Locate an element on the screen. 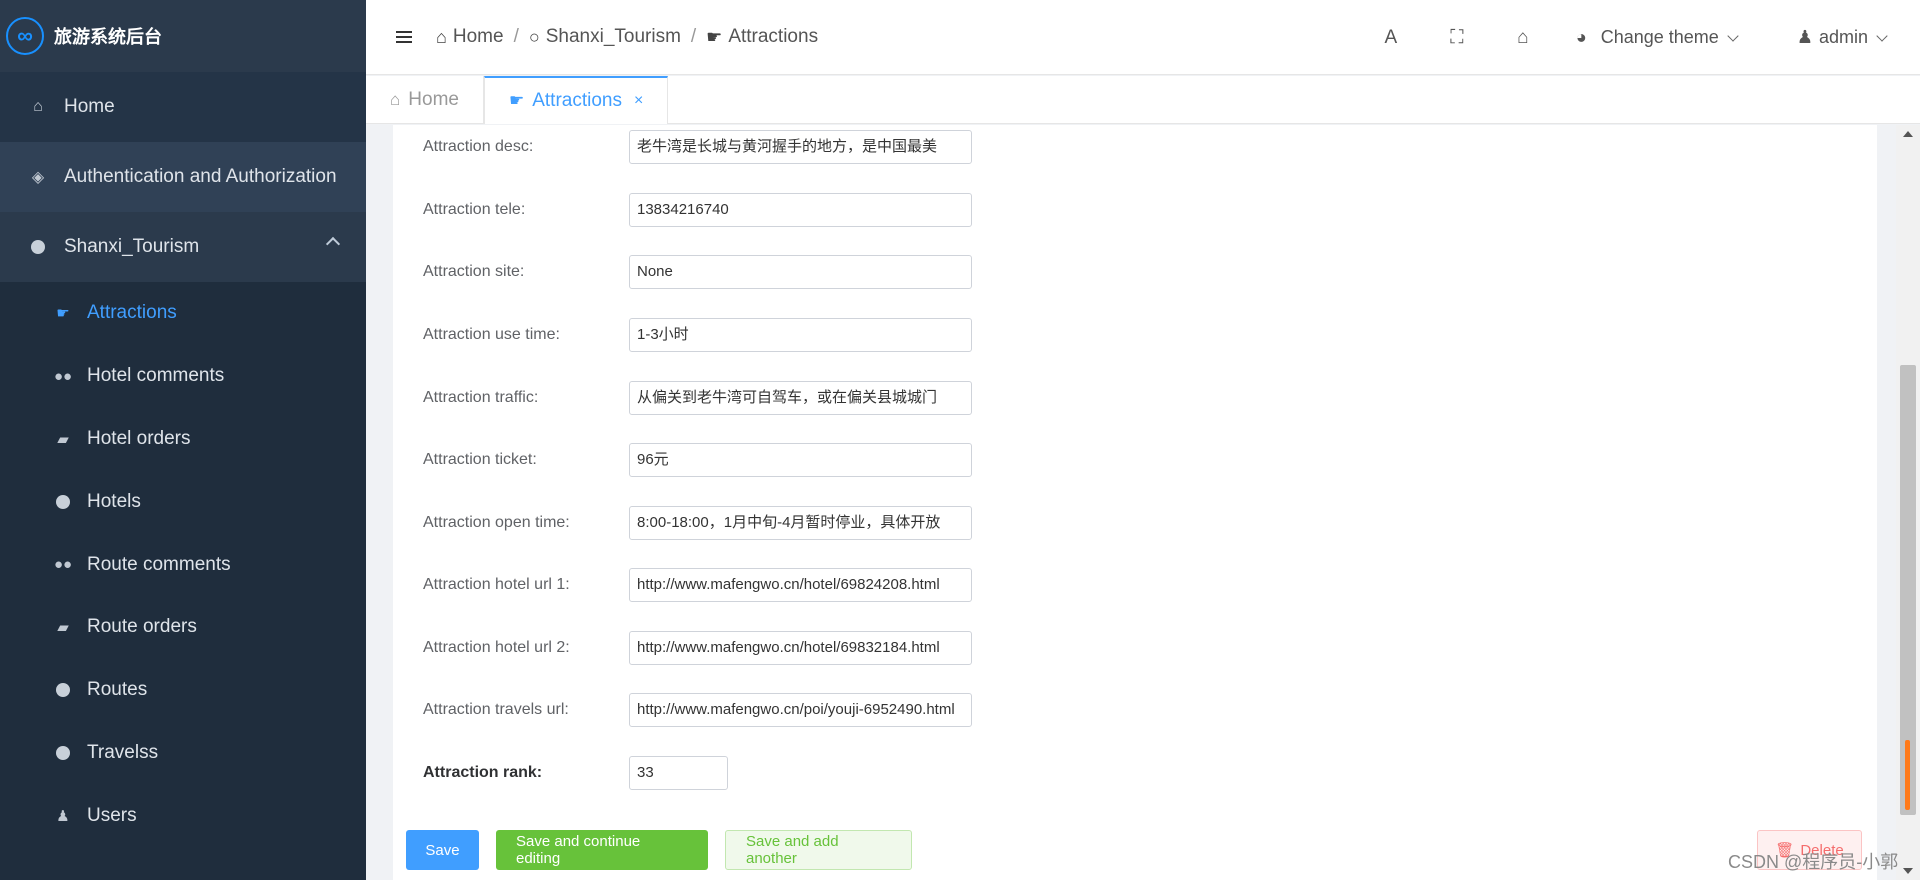 The width and height of the screenshot is (1920, 880). tab-home: ⌂ Home is located at coordinates (425, 100).